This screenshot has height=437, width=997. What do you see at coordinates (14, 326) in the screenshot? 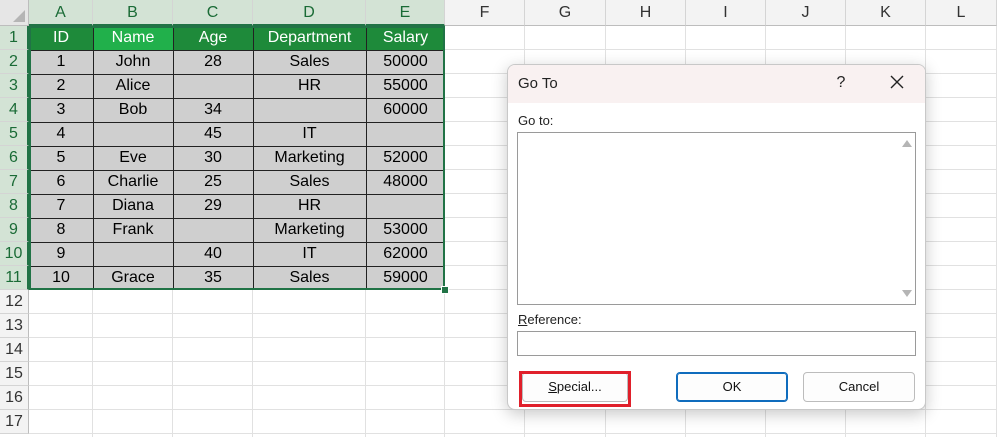
I see `row-header-13: 13` at bounding box center [14, 326].